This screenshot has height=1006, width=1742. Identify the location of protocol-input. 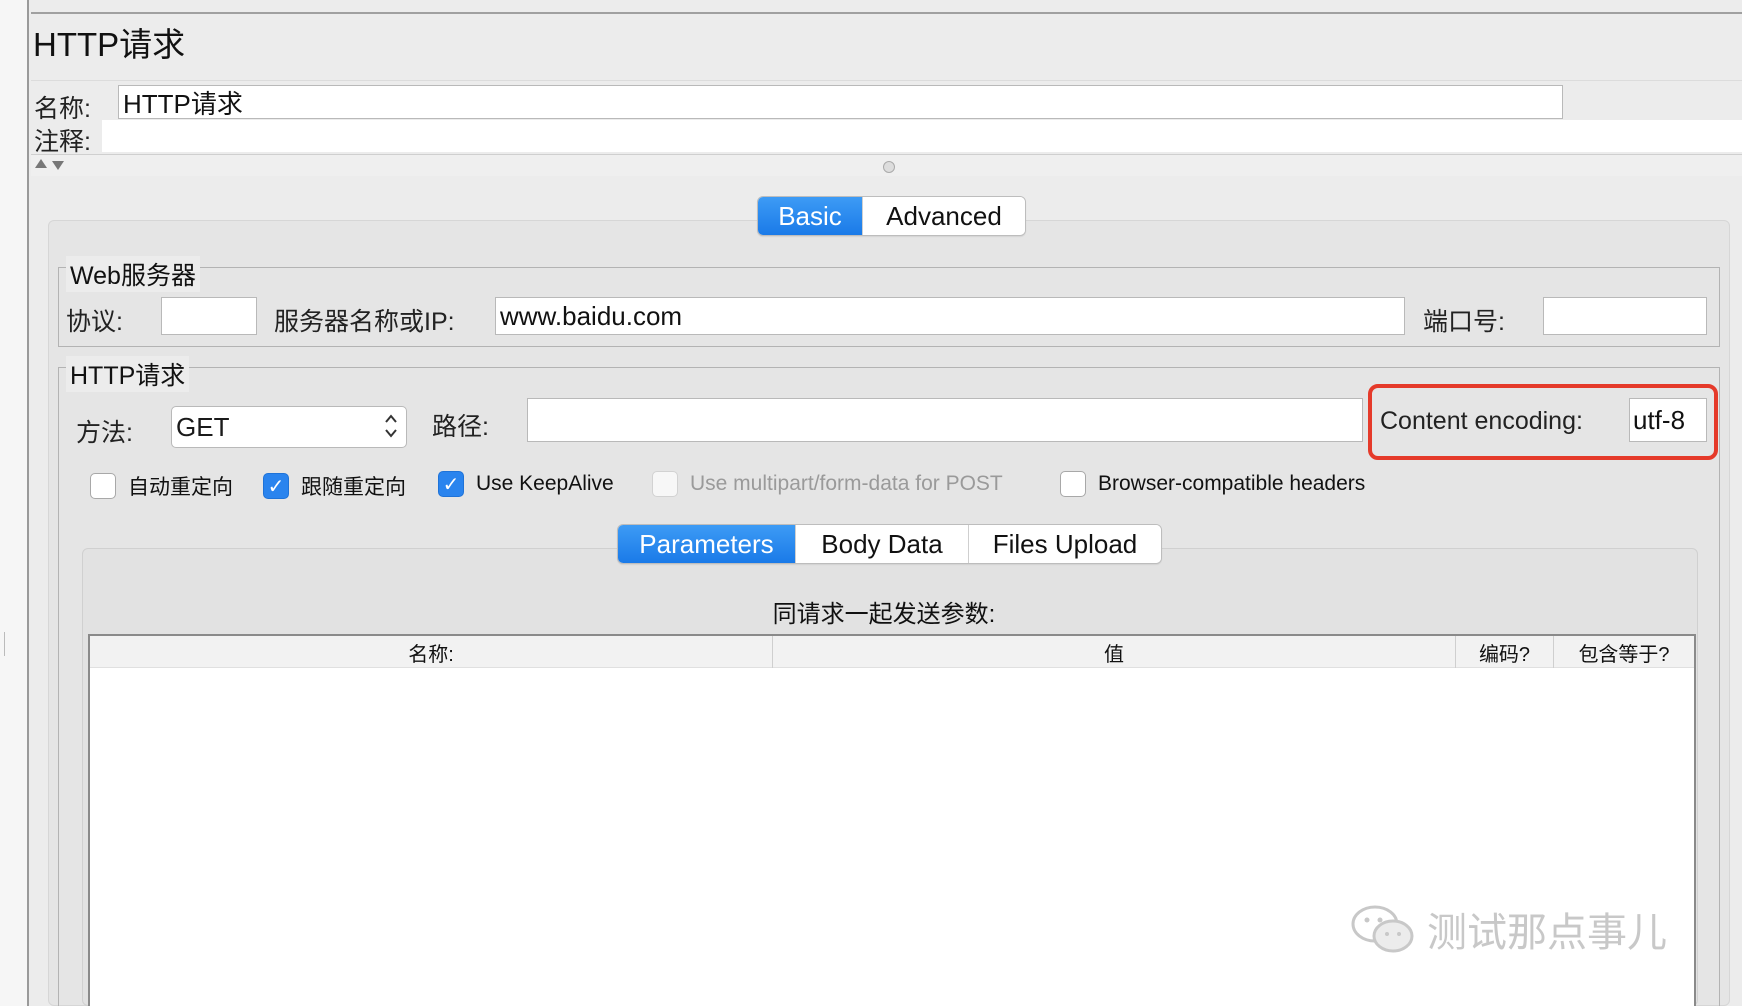
(209, 316).